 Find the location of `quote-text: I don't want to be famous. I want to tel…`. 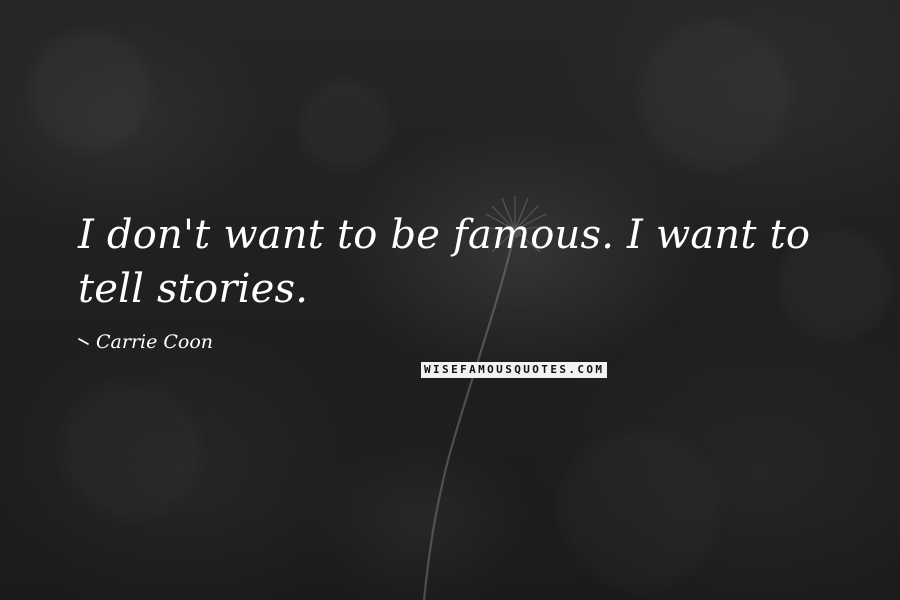

quote-text: I don't want to be famous. I want to tel… is located at coordinates (444, 262).